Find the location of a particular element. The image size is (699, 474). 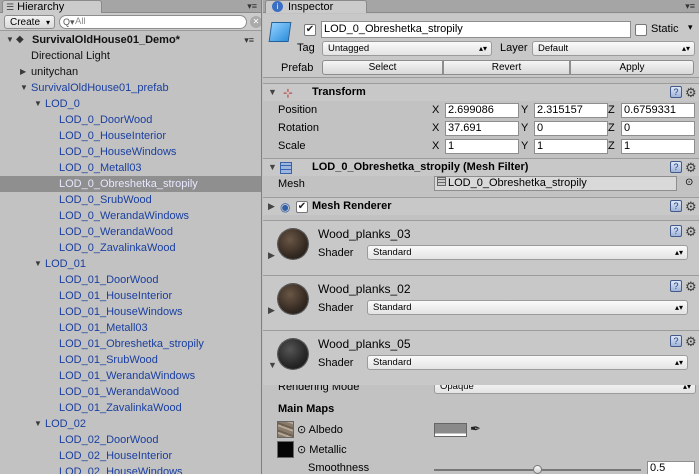

position-z-field: 0.6759331 is located at coordinates (658, 110).